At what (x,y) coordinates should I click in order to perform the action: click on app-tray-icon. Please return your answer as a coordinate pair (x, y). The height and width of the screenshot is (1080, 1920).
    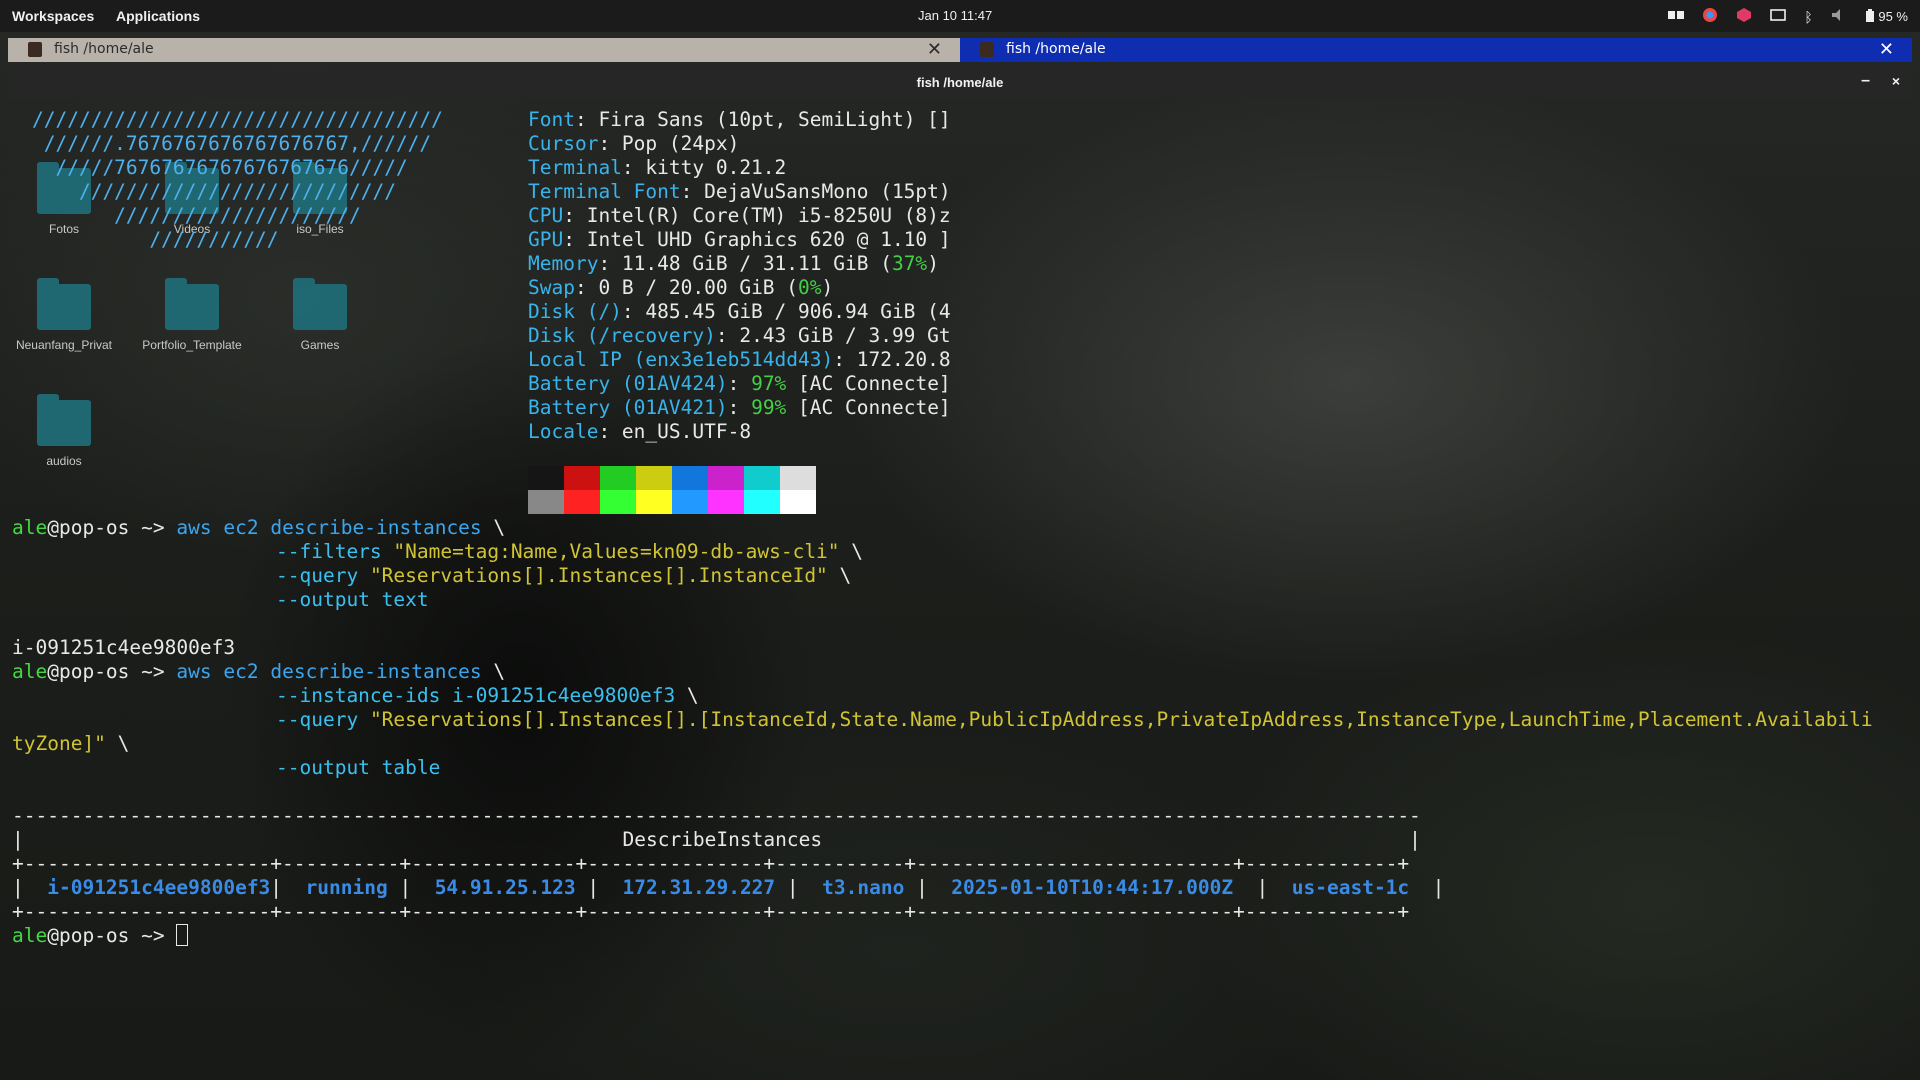
    Looking at the image, I should click on (1744, 16).